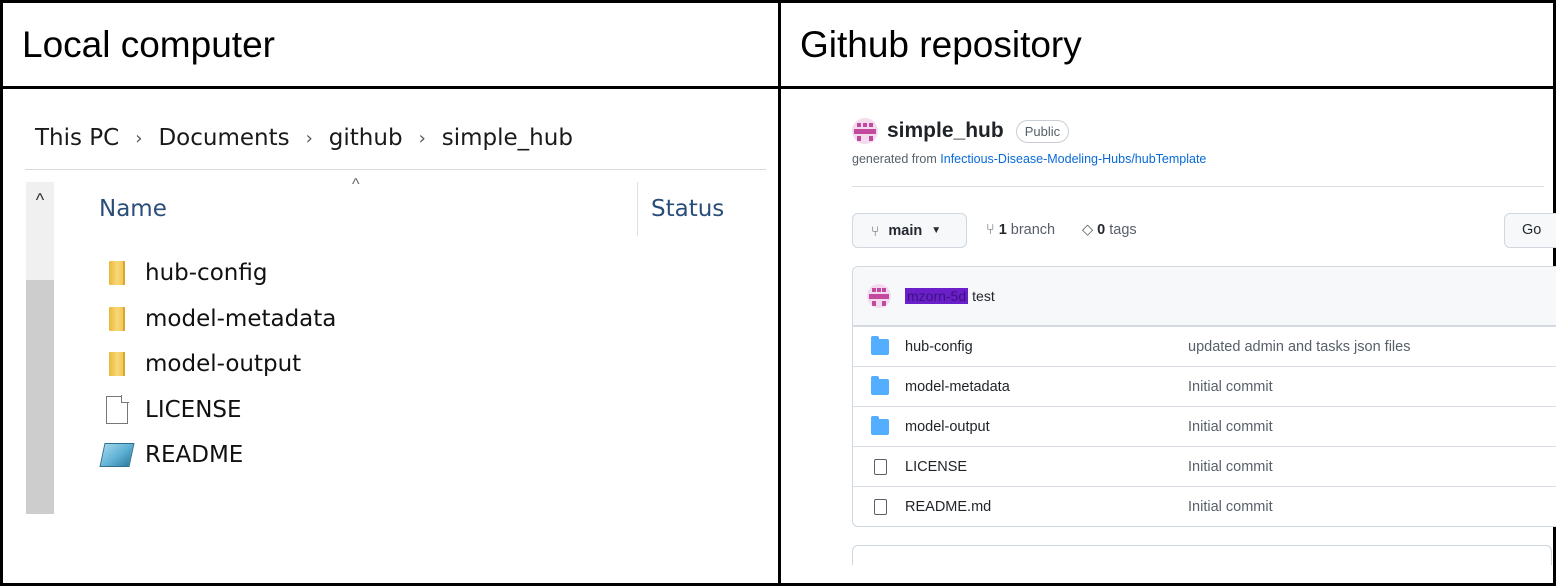  What do you see at coordinates (194, 455) in the screenshot?
I see `file-name: README` at bounding box center [194, 455].